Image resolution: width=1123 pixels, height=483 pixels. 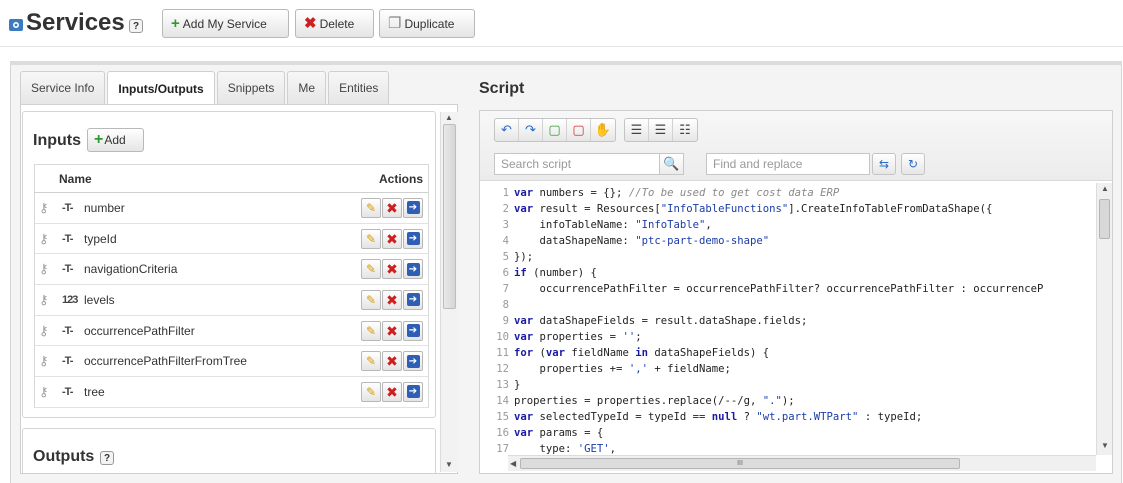 I want to click on code-line: 16 var params = {, so click(x=794, y=433).